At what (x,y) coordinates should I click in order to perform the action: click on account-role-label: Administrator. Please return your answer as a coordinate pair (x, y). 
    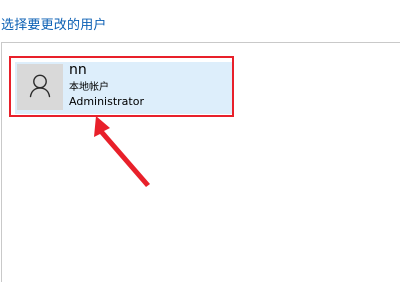
    Looking at the image, I should click on (106, 101).